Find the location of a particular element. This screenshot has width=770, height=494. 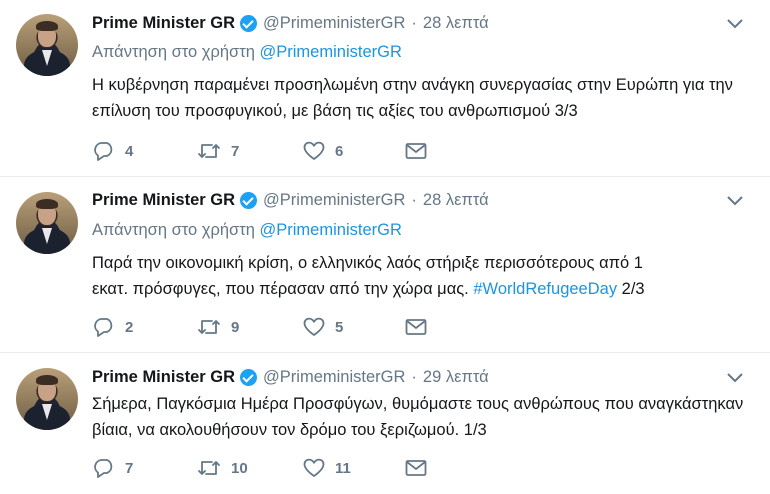

like-count: 5 is located at coordinates (339, 327).